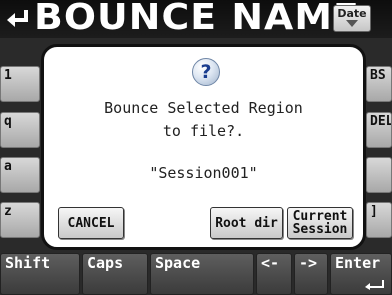 The width and height of the screenshot is (392, 295). I want to click on key-z: z, so click(20, 220).